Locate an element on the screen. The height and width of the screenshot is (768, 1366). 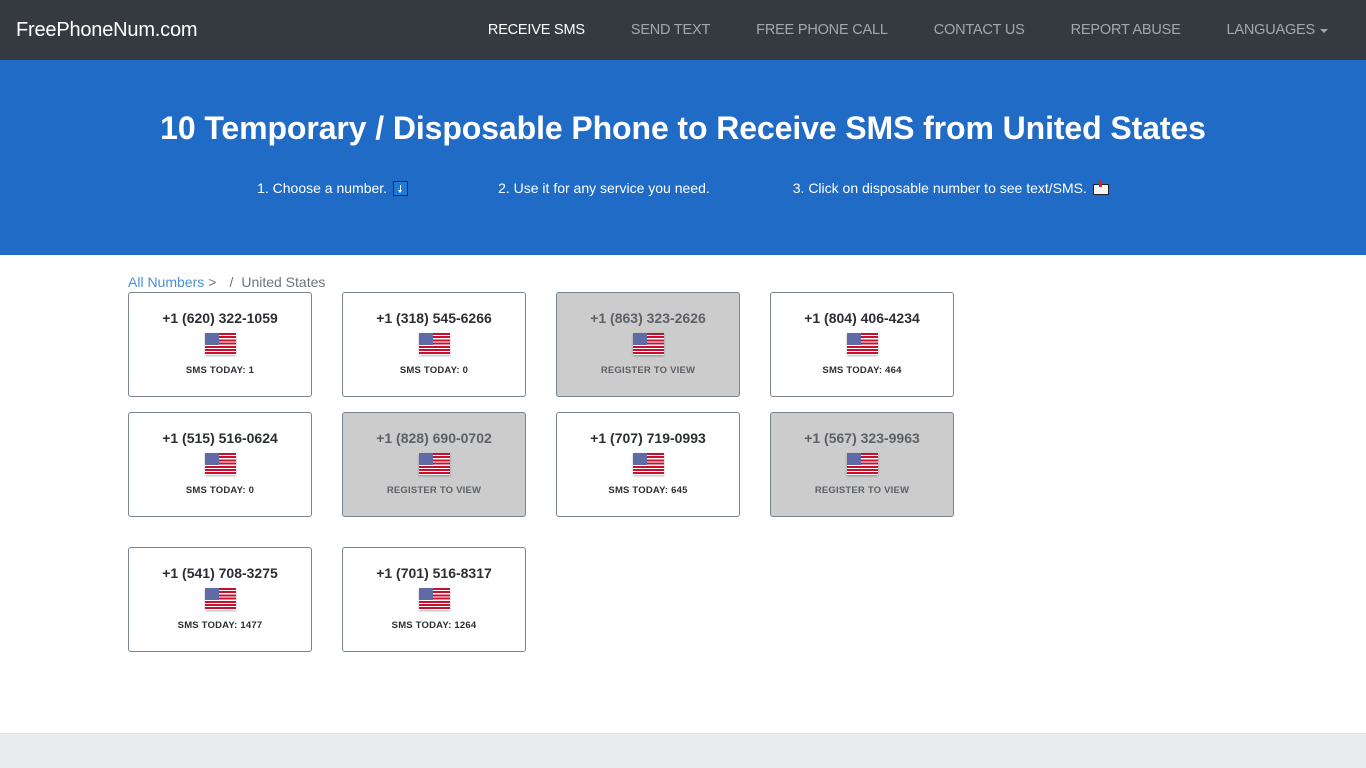
number-card-locked: +1 (567) 323-9963 REGISTER TO VIEW is located at coordinates (862, 464).